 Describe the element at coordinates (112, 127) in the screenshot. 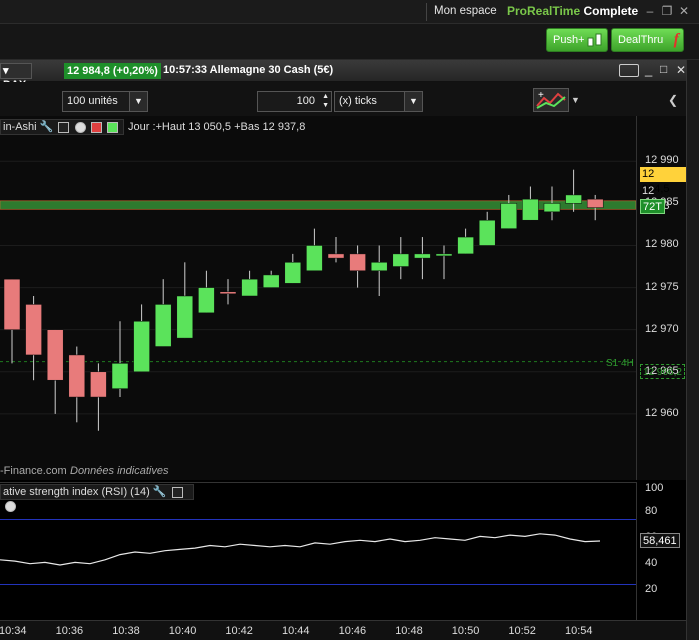

I see `buy-icon` at that location.